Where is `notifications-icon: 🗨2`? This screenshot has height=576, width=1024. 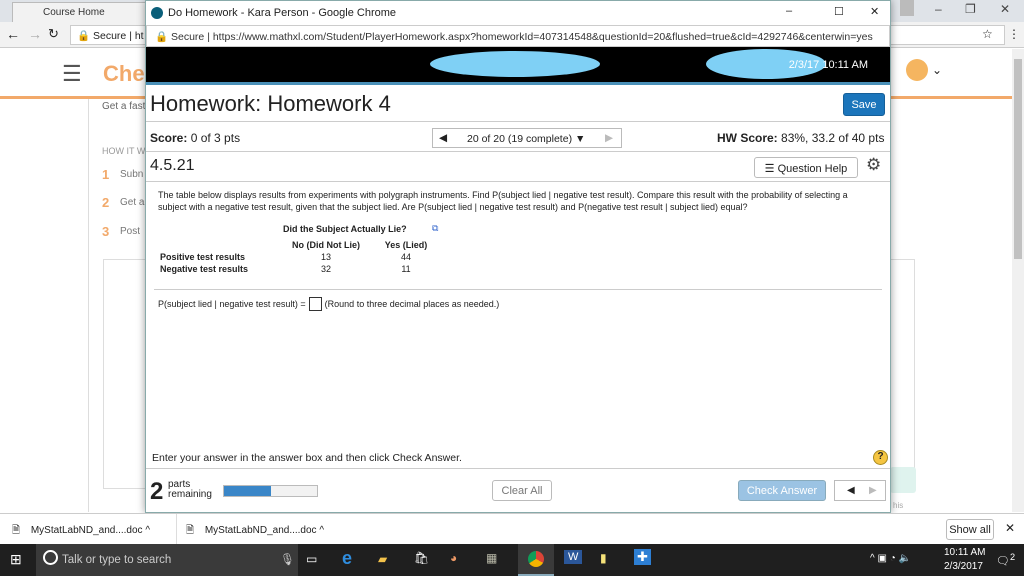
notifications-icon: 🗨2 is located at coordinates (1005, 560).